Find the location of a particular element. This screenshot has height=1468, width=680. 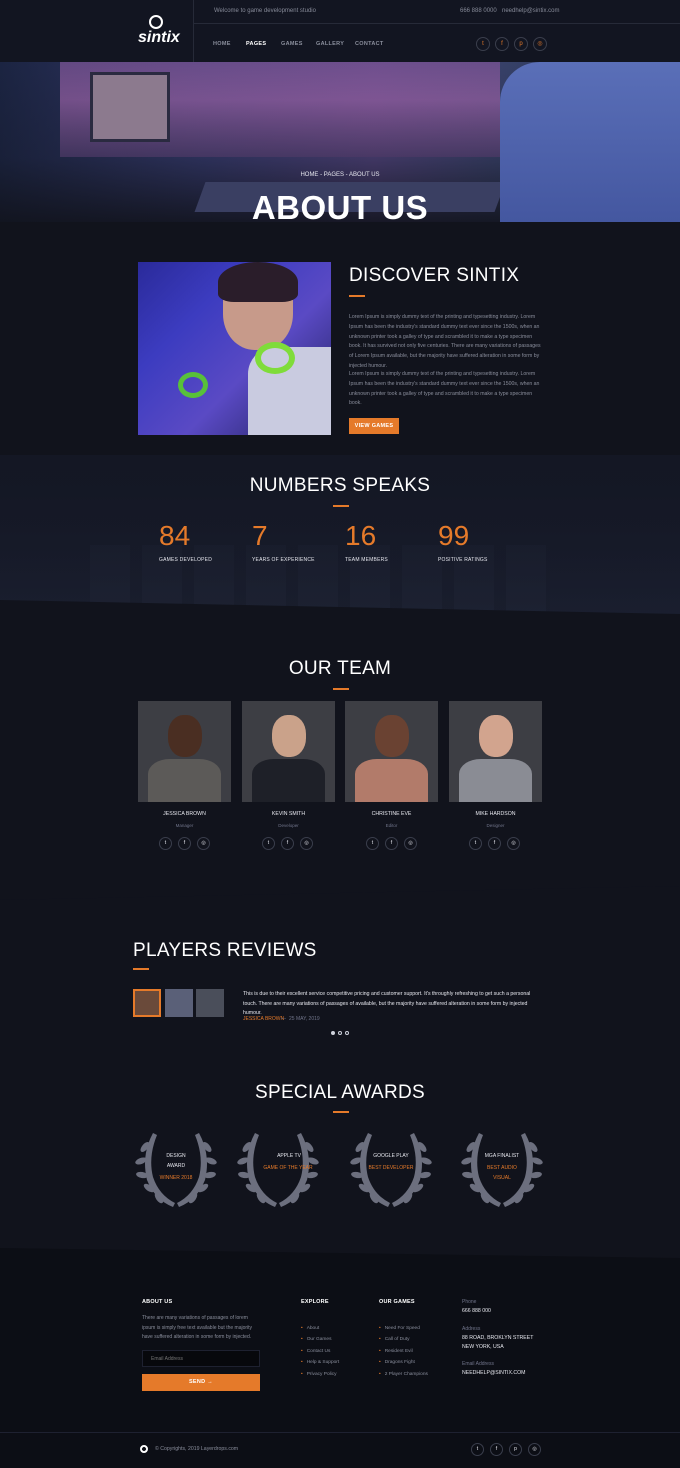

breadcrumb: HOME - PAGES - ABOUT US is located at coordinates (340, 175).